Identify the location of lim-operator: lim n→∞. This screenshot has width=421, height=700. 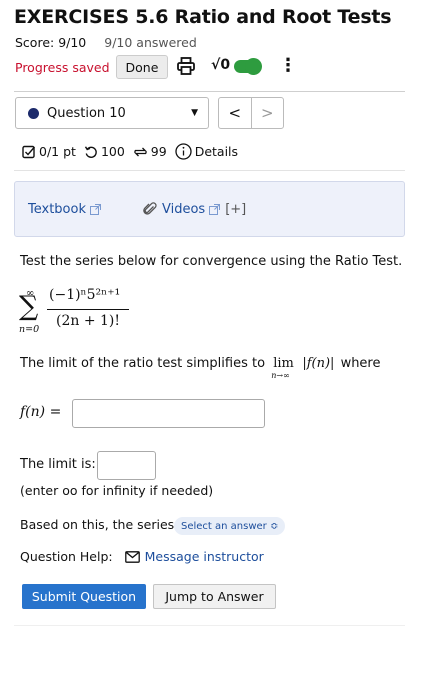
(283, 368).